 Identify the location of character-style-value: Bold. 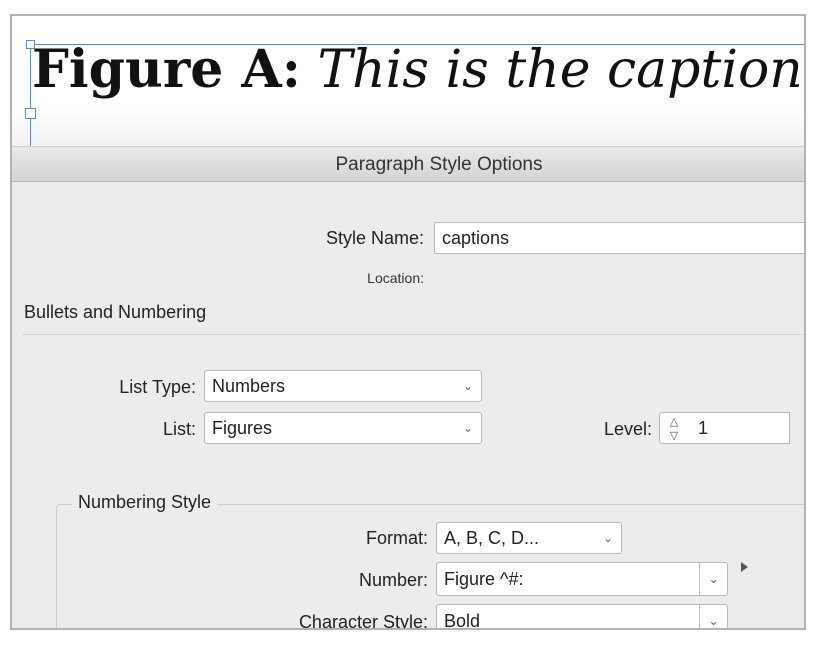
(462, 620).